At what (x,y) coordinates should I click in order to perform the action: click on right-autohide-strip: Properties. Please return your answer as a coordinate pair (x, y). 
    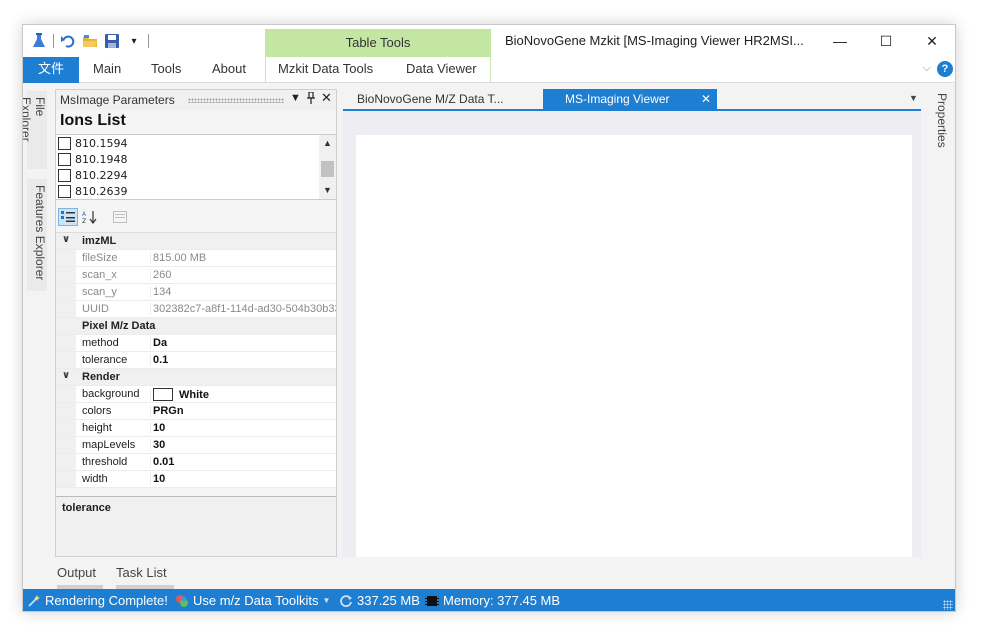
    Looking at the image, I should click on (939, 323).